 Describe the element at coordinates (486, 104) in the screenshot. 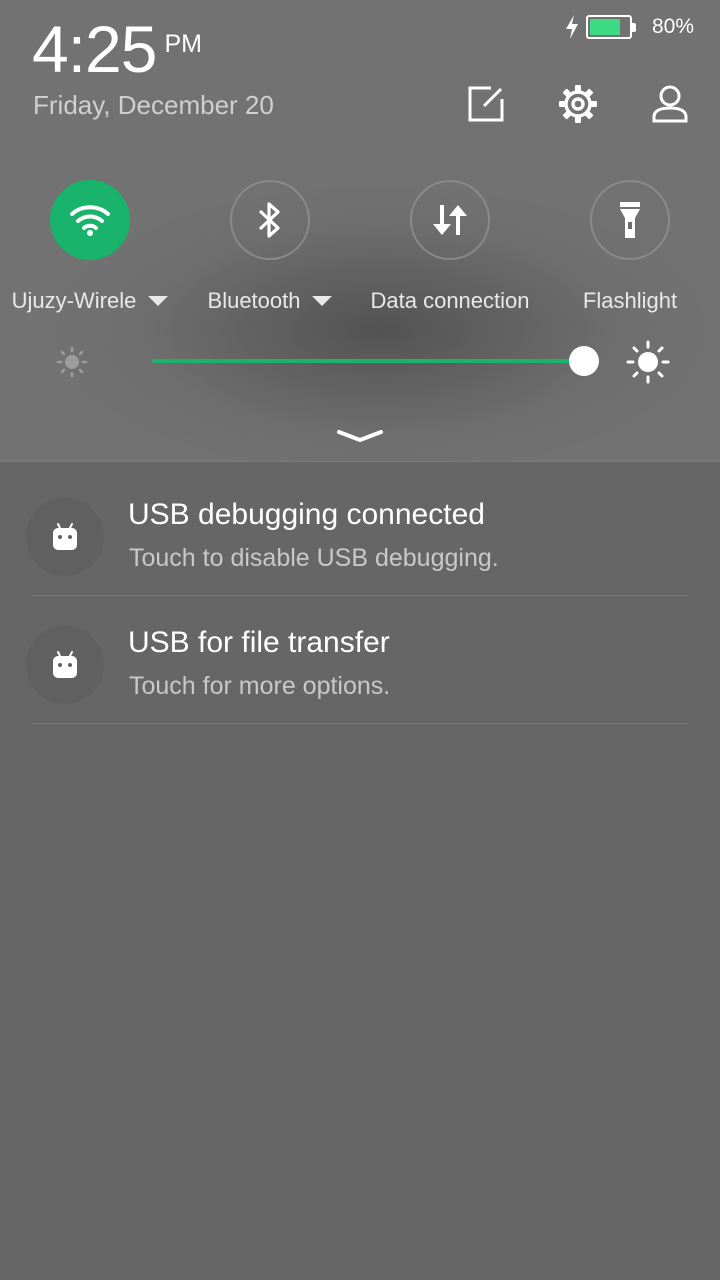

I see `edit-icon` at that location.